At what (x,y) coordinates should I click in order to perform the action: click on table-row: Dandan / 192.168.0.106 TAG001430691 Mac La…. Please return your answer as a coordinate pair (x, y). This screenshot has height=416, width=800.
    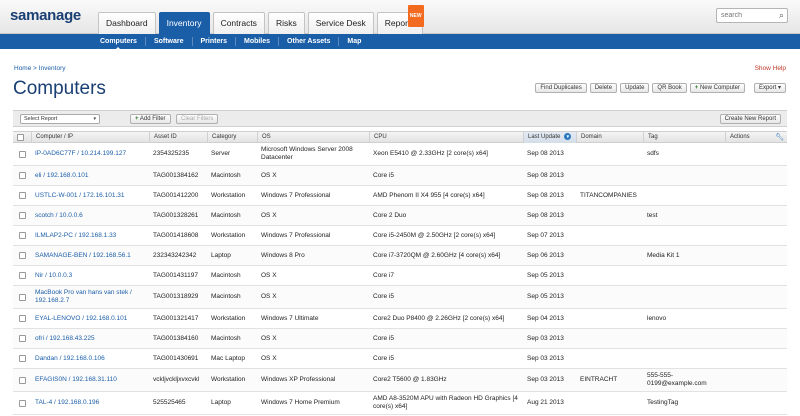
    Looking at the image, I should click on (400, 359).